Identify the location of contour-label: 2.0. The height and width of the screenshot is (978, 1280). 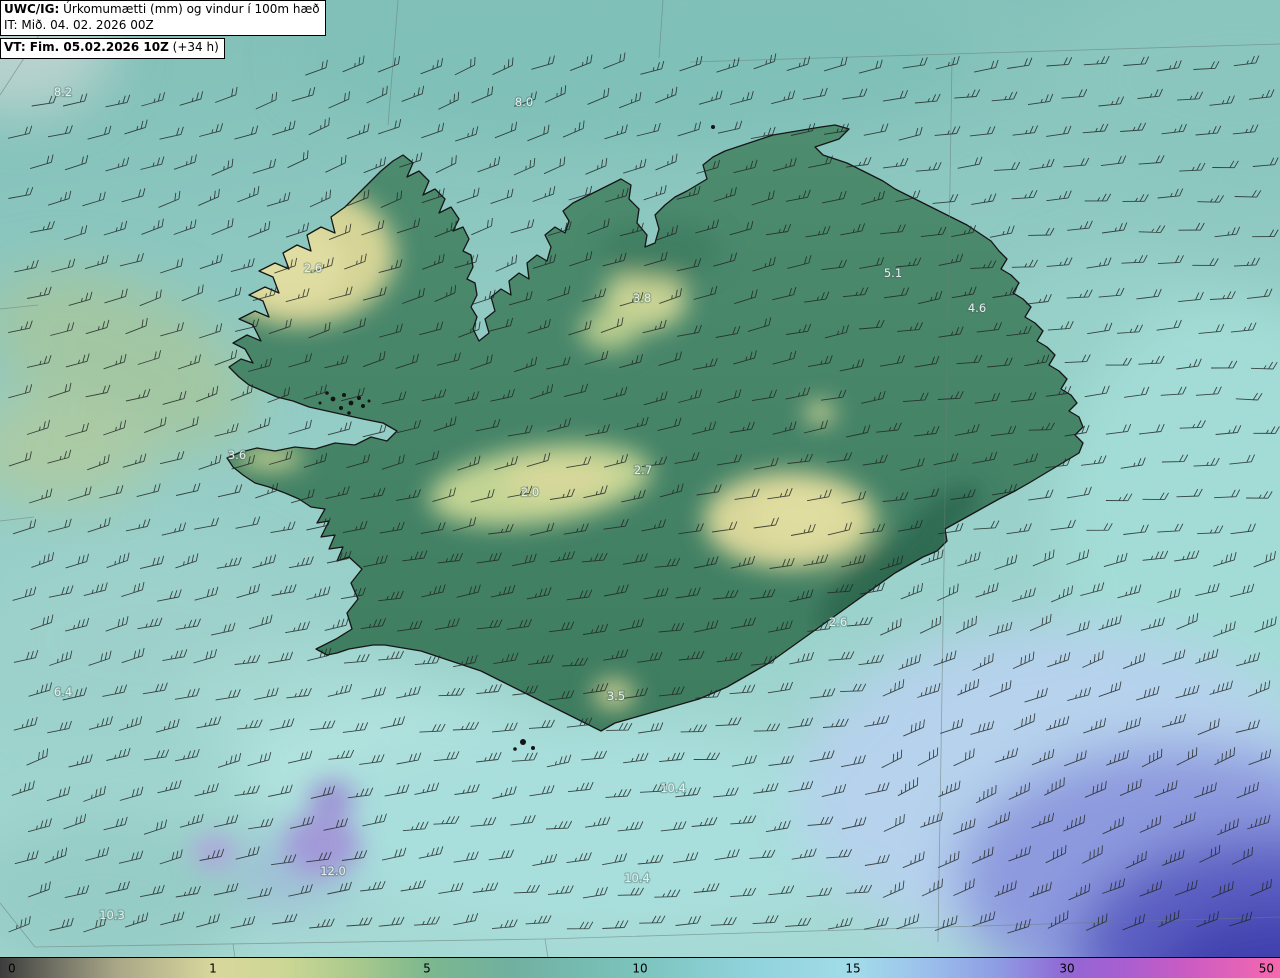
(530, 492).